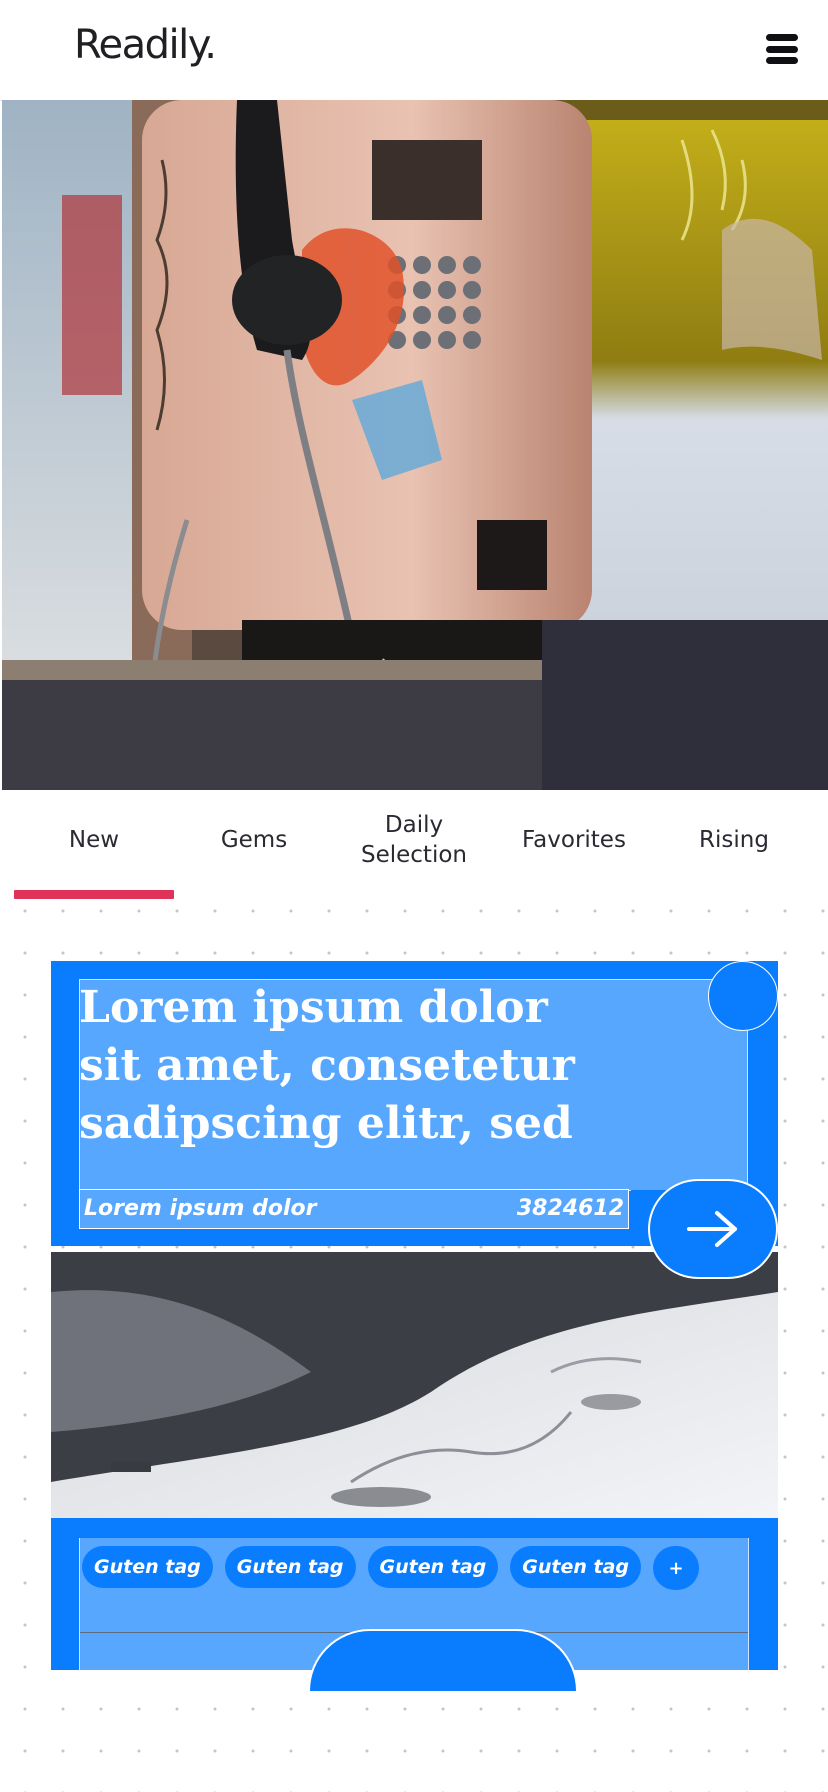 The height and width of the screenshot is (1792, 828). Describe the element at coordinates (354, 1209) in the screenshot. I see `card-meta-bar: Lorem ipsum dolor 3824612` at that location.